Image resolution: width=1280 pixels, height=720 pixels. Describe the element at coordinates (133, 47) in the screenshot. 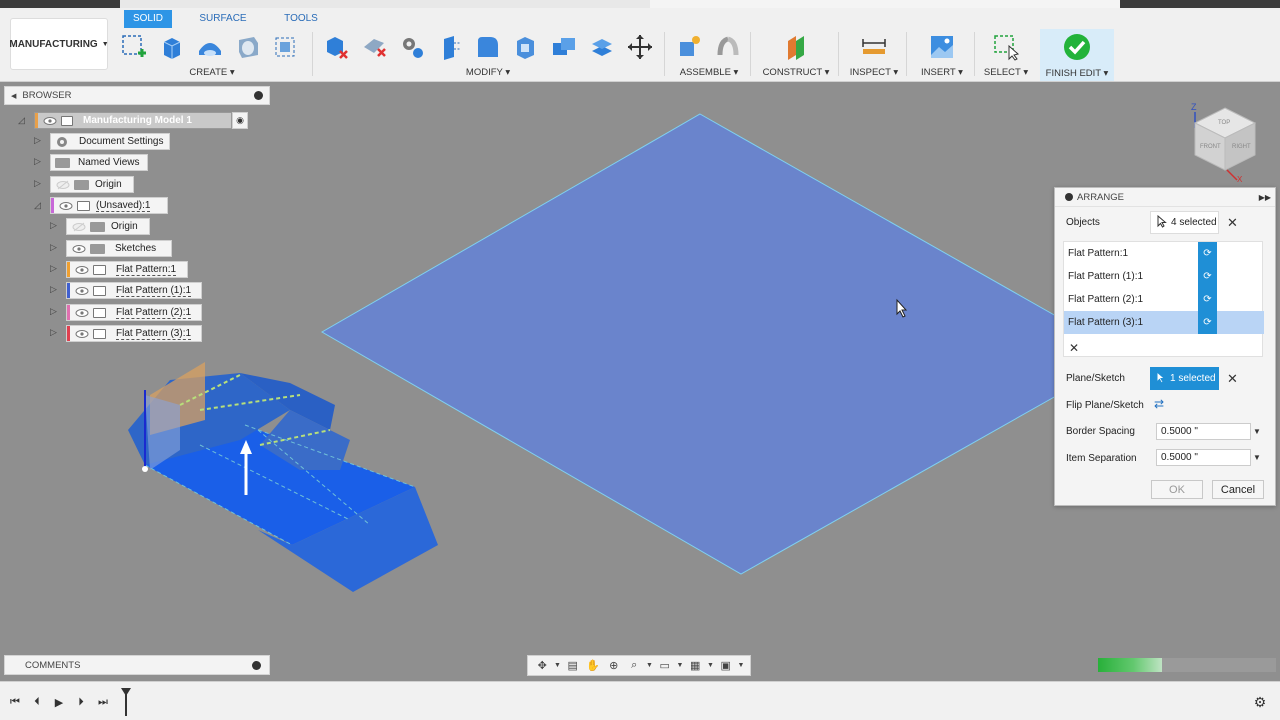

I see `create-sketch-icon` at that location.